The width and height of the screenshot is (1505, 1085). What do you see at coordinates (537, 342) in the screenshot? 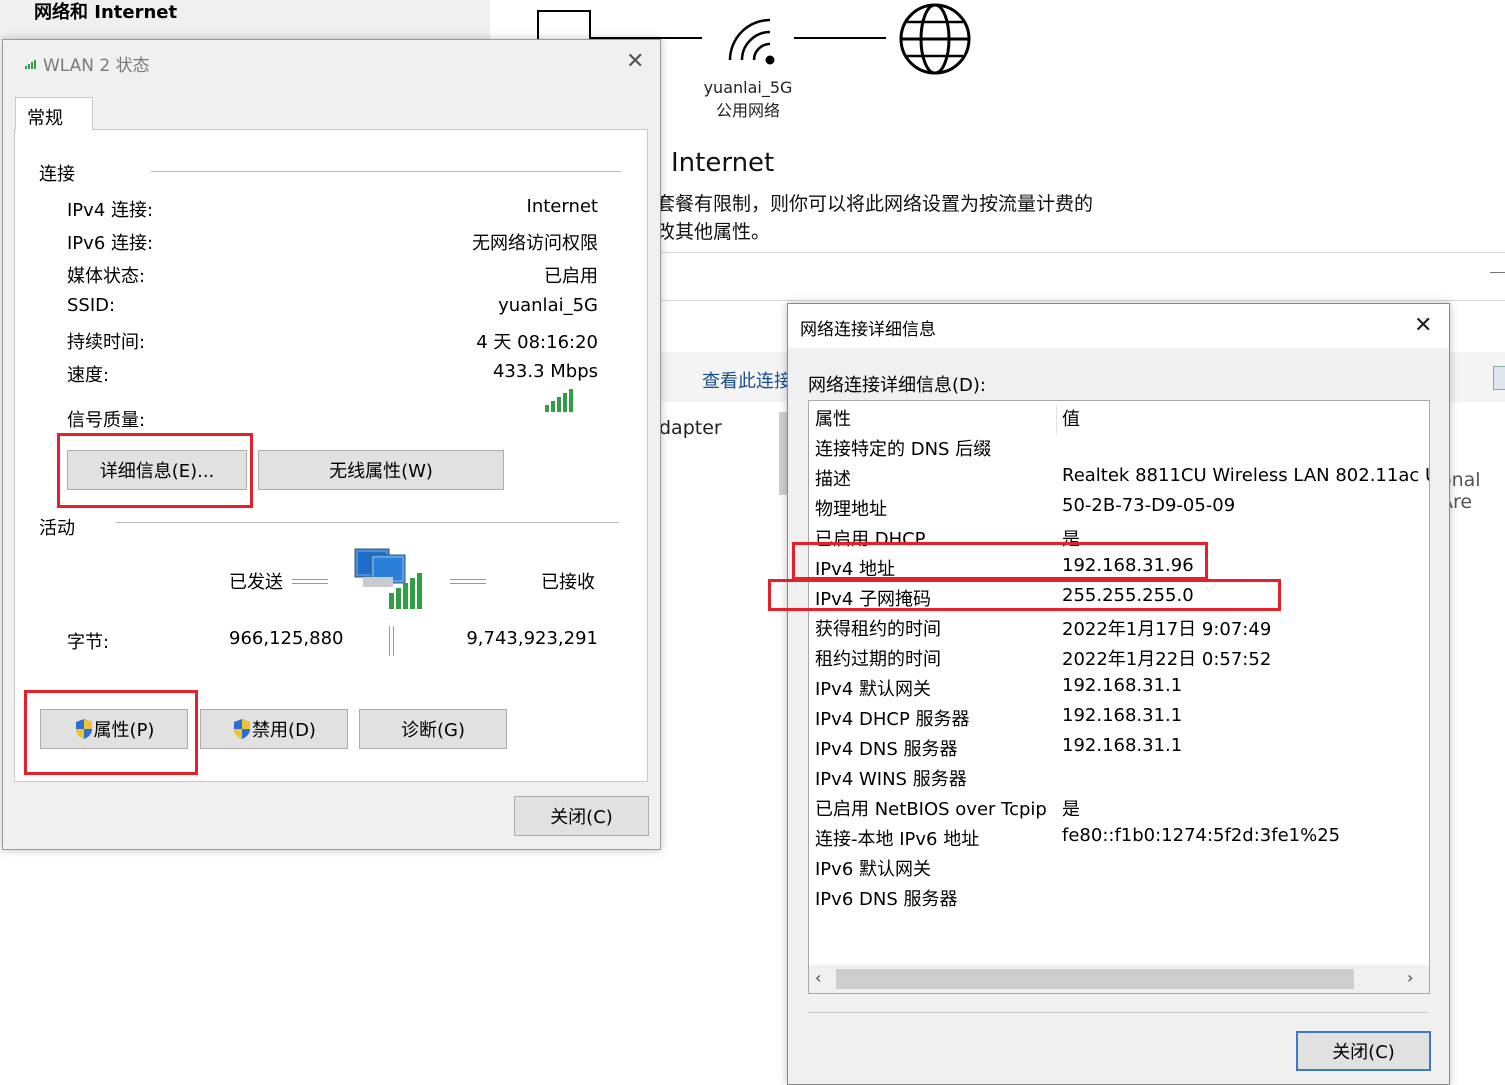
I see `duration-value: 4 天 08:16:20` at bounding box center [537, 342].